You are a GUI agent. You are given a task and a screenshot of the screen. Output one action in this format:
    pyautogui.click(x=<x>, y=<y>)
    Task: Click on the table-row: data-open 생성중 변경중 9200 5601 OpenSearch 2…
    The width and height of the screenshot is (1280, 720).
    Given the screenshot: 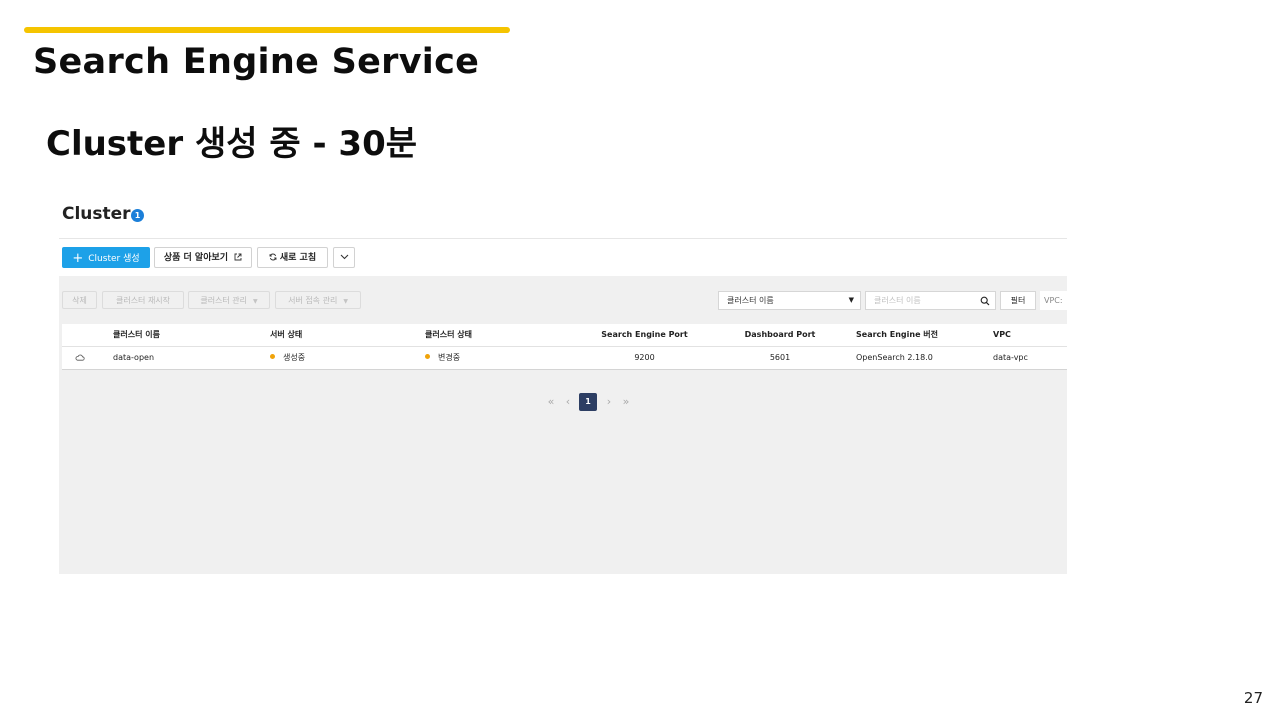 What is the action you would take?
    pyautogui.click(x=564, y=358)
    